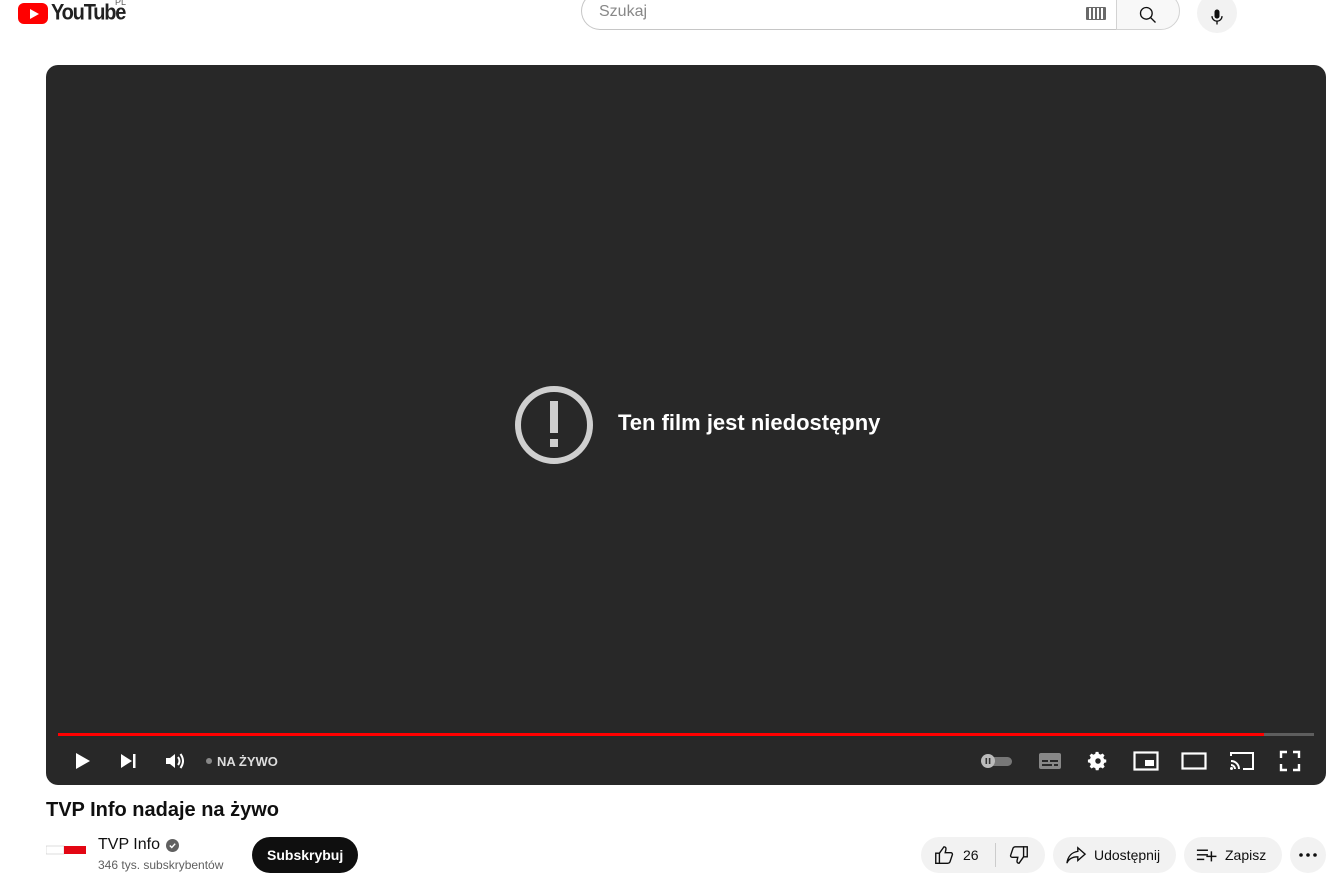 The width and height of the screenshot is (1339, 877). I want to click on theater-mode-button, so click(1194, 761).